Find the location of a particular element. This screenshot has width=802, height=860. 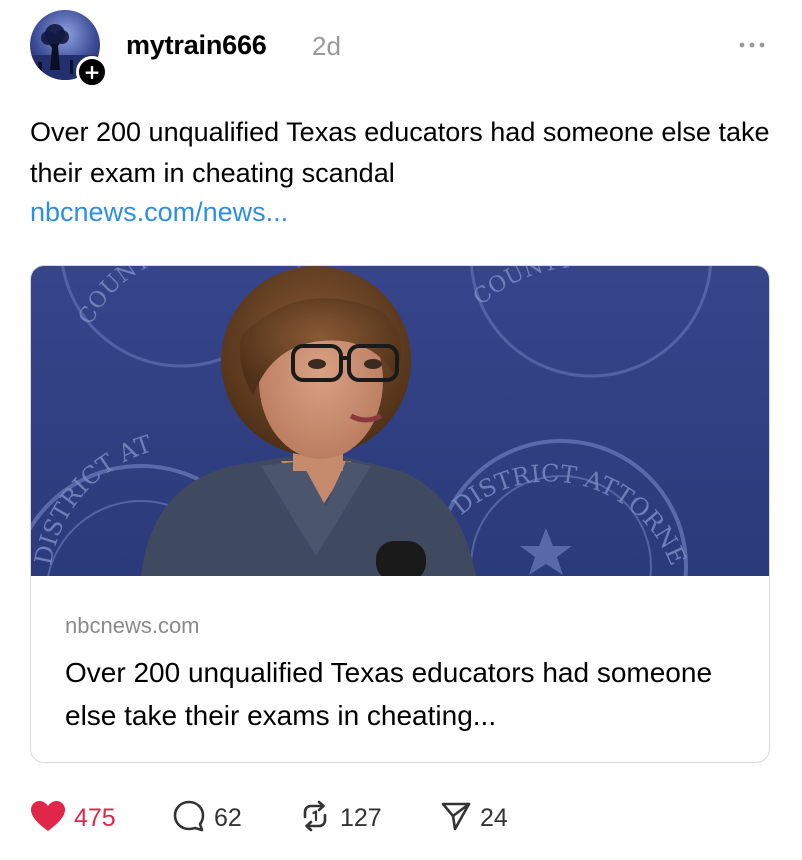

comment-count: 62 is located at coordinates (228, 817).